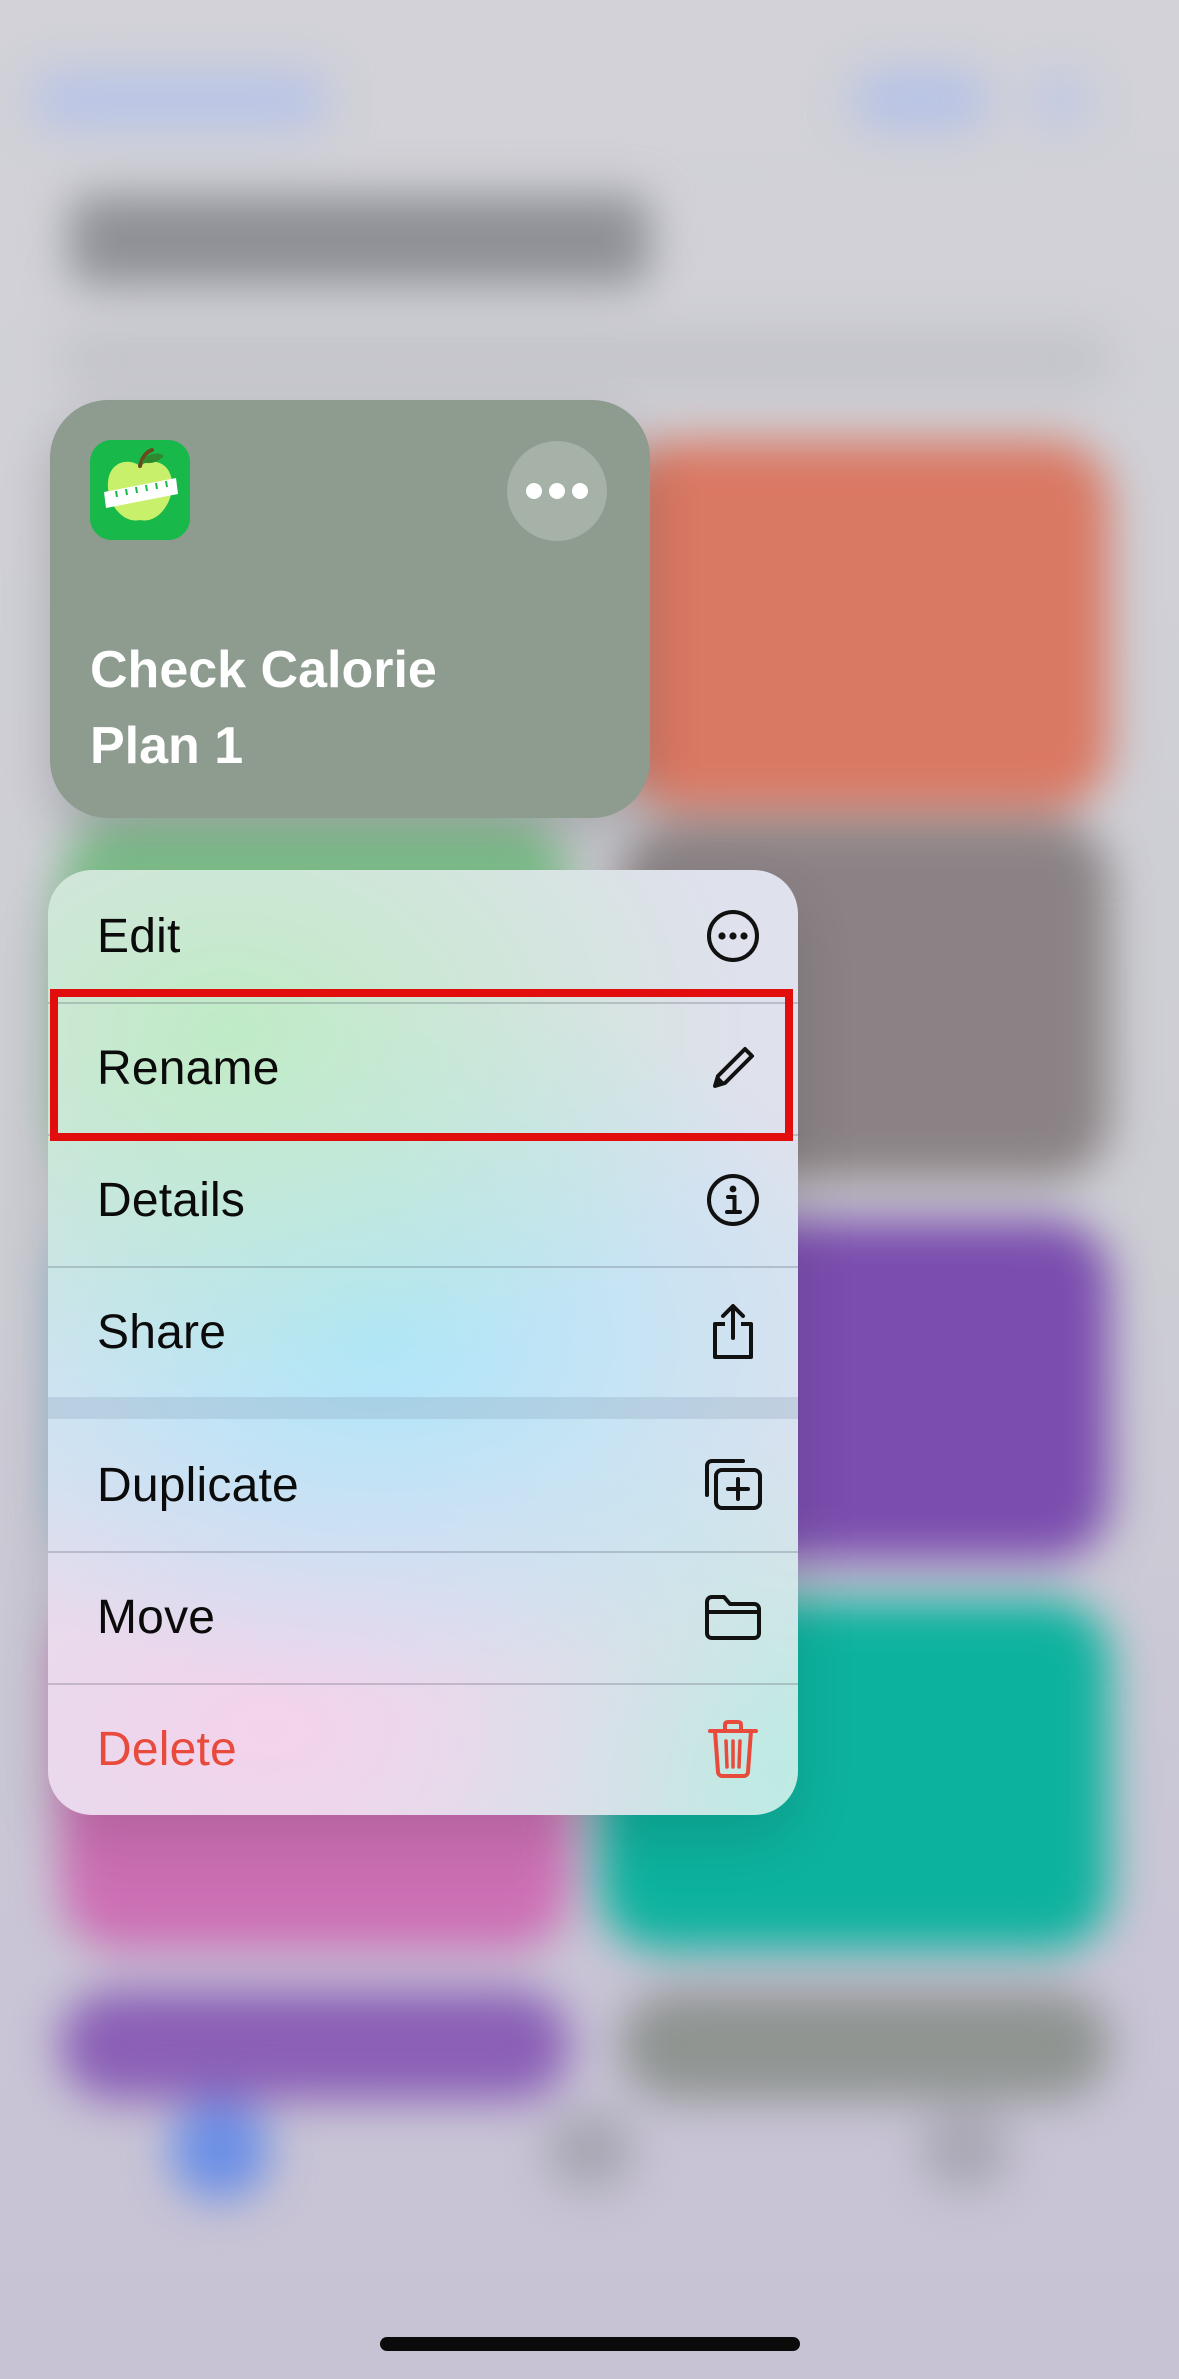 This screenshot has height=2379, width=1179. I want to click on background-search-bar, so click(585, 360).